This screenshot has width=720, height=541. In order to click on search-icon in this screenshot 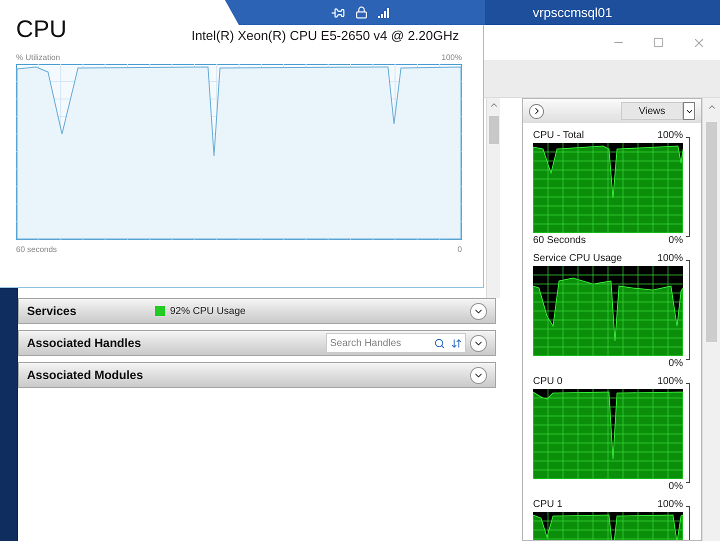, I will do `click(439, 343)`.